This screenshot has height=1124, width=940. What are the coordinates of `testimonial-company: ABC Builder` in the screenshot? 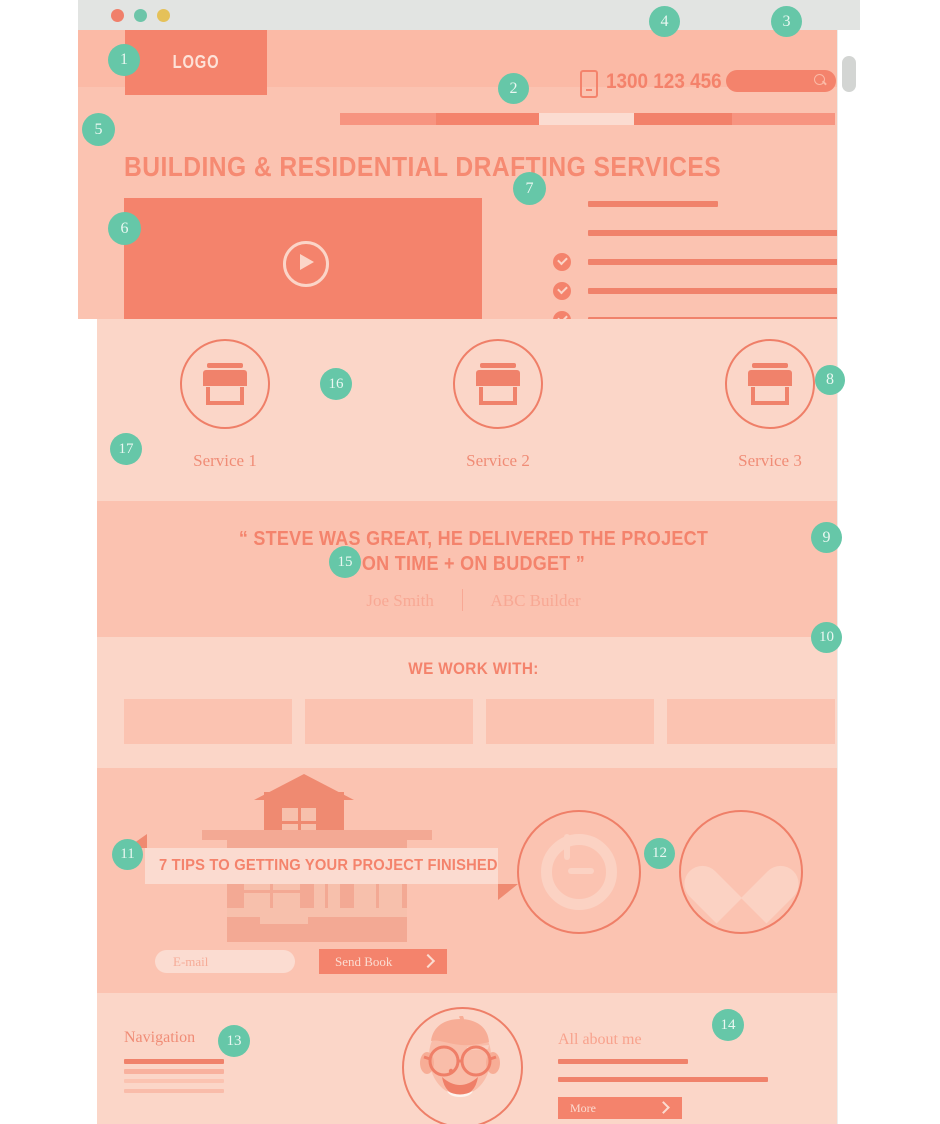 It's located at (535, 600).